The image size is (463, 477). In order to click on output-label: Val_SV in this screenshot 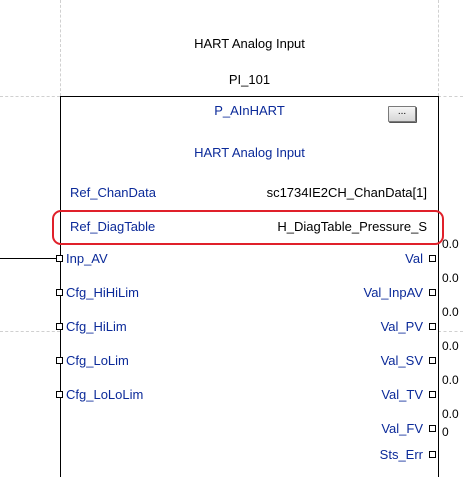, I will do `click(401, 360)`.